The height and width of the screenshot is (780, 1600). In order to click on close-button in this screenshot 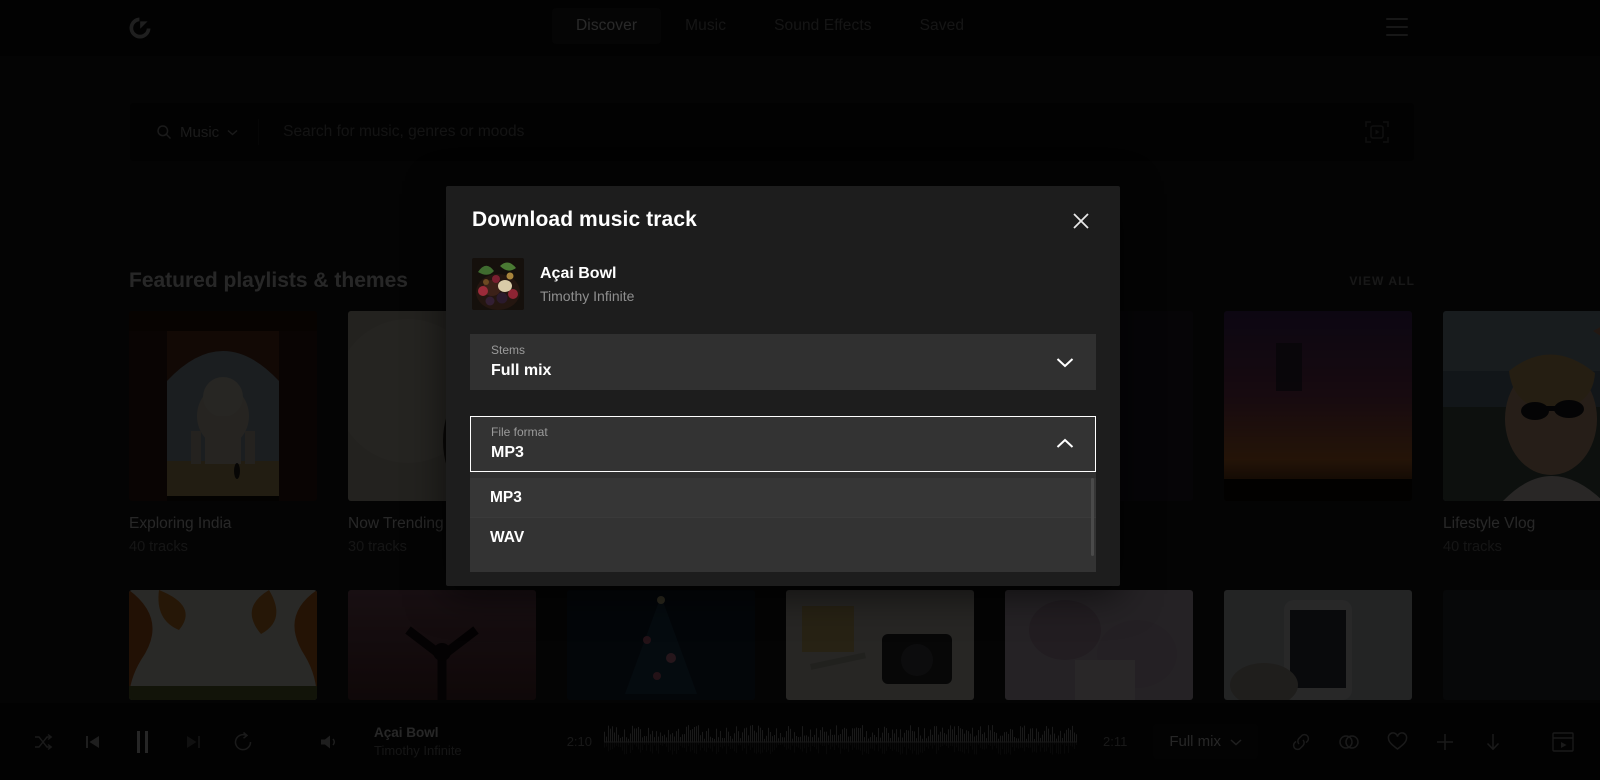, I will do `click(1081, 221)`.